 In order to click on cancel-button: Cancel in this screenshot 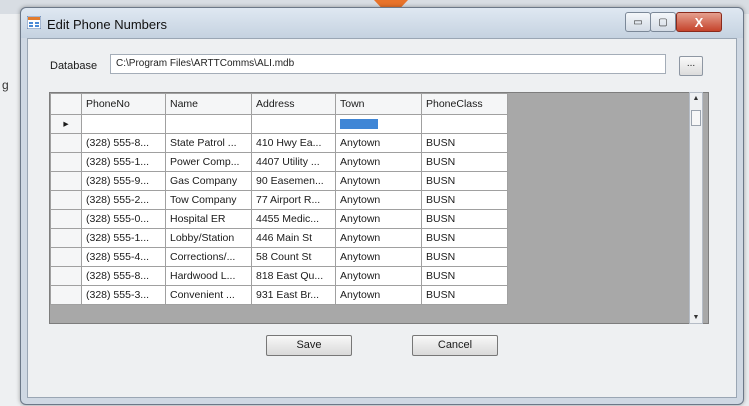, I will do `click(455, 345)`.